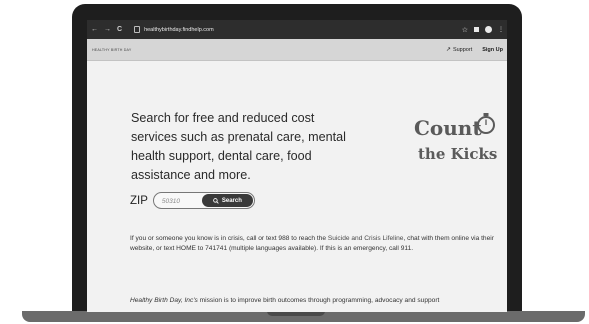 This screenshot has height=324, width=589. I want to click on zip-search-form: ZIP Search, so click(192, 200).